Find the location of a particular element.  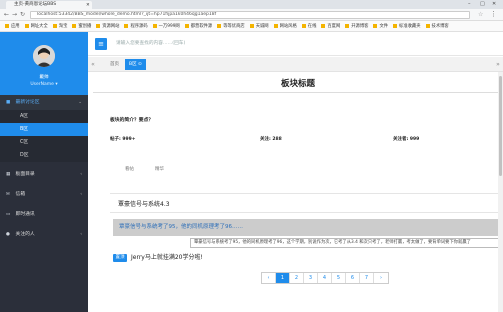

bookmark-item: 程序源码 is located at coordinates (135, 26).